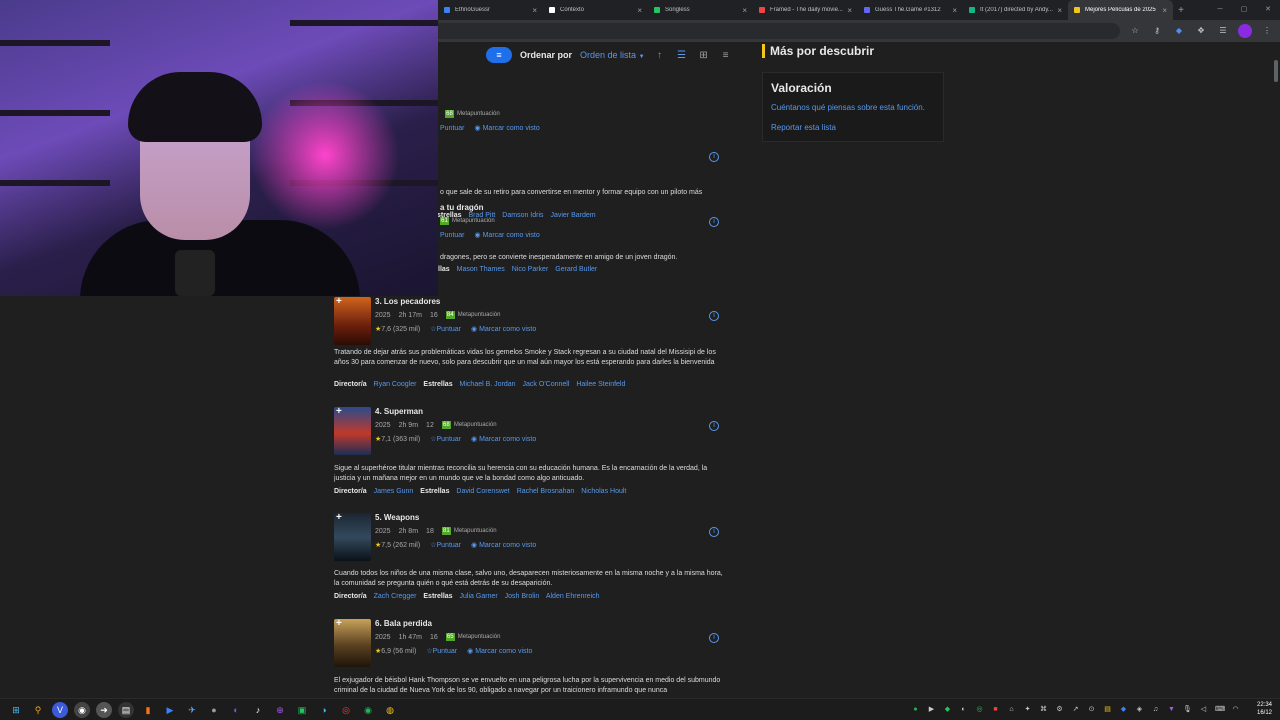 The image size is (1280, 720). Describe the element at coordinates (700, 10) in the screenshot. I see `tab-songless: Songless ×` at that location.